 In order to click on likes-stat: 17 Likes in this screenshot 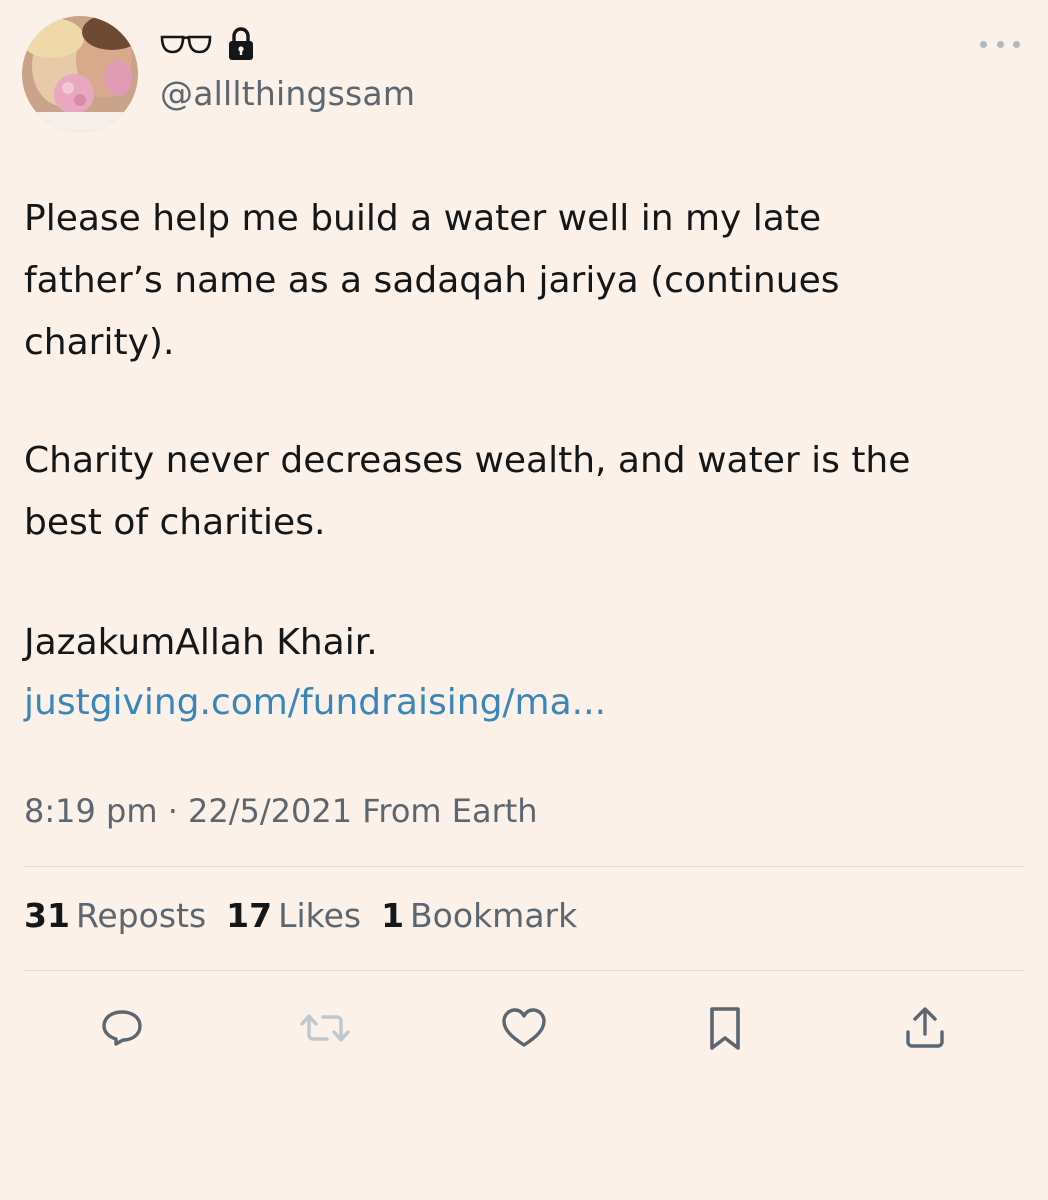, I will do `click(293, 915)`.